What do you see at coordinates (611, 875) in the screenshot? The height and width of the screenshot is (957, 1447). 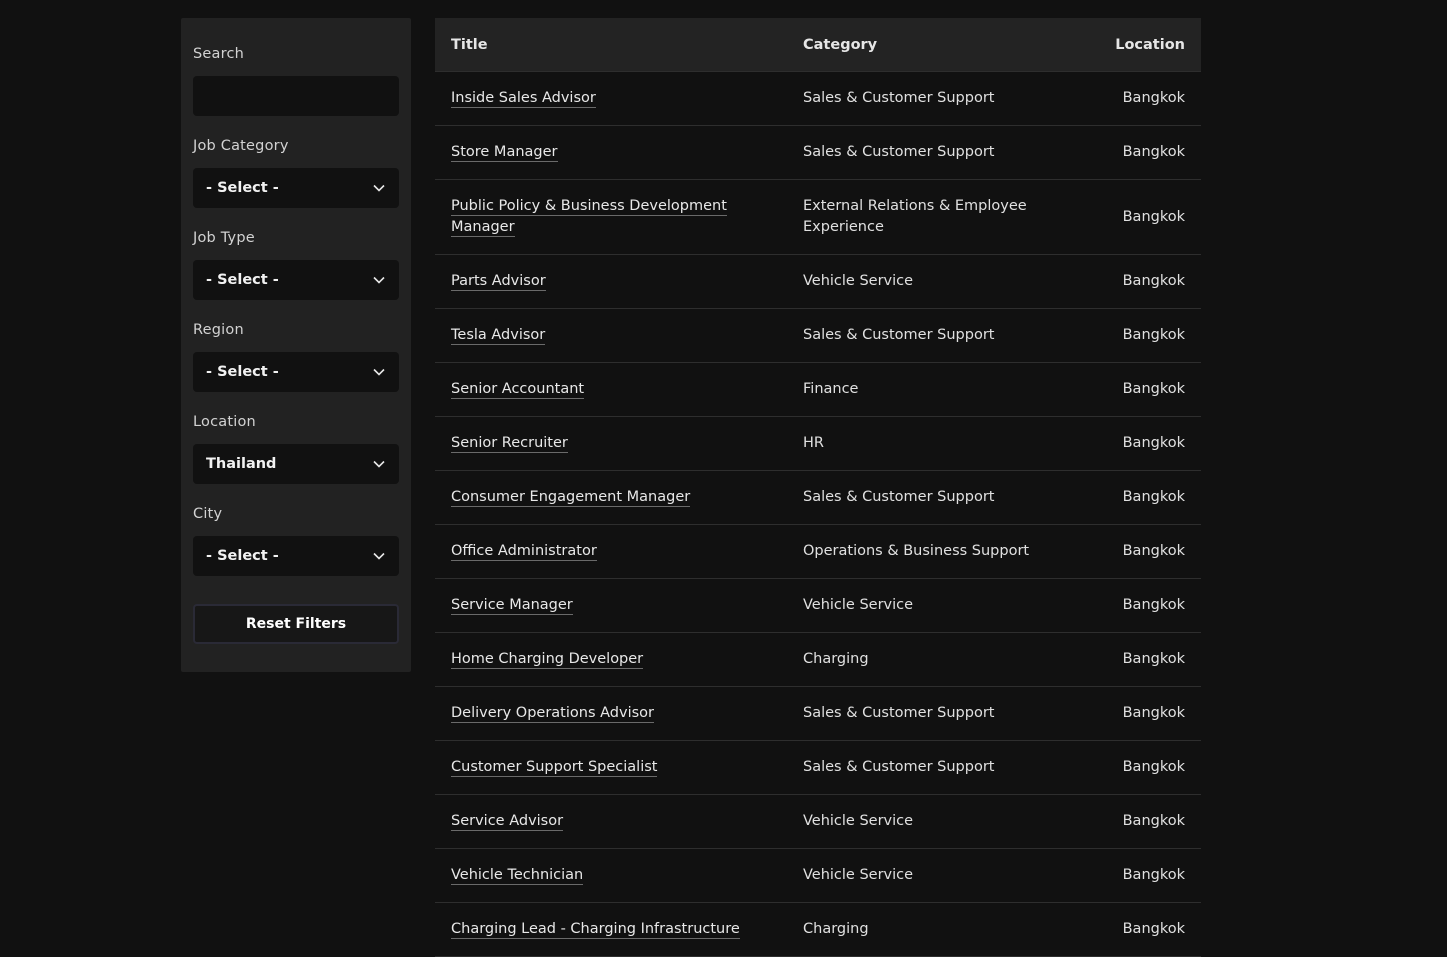 I see `job-title-cell: Vehicle Technician` at bounding box center [611, 875].